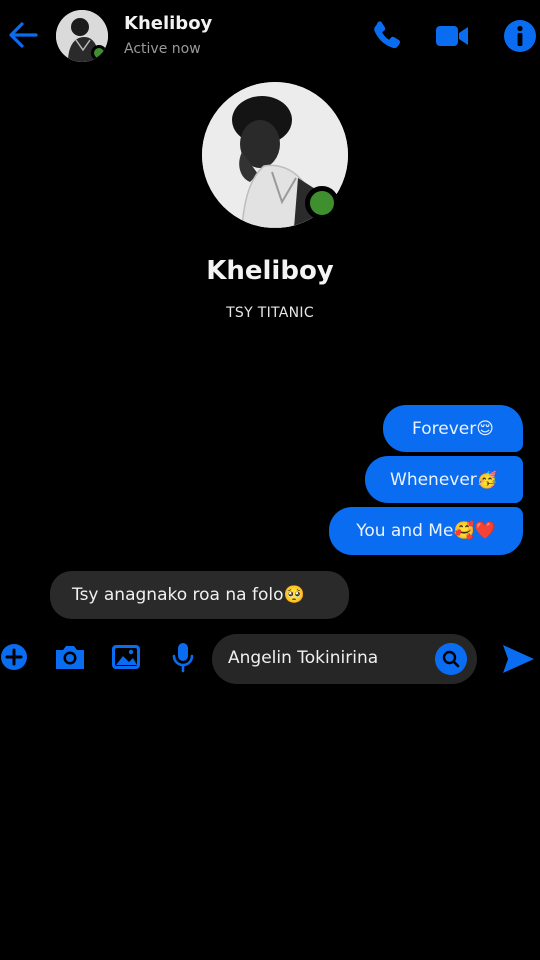 The width and height of the screenshot is (540, 960). What do you see at coordinates (178, 595) in the screenshot?
I see `message-text: Tsy anagnako roa na folo` at bounding box center [178, 595].